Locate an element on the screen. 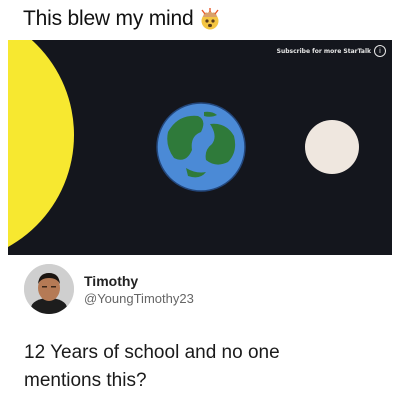  caption-text: This blew my mind is located at coordinates (108, 18).